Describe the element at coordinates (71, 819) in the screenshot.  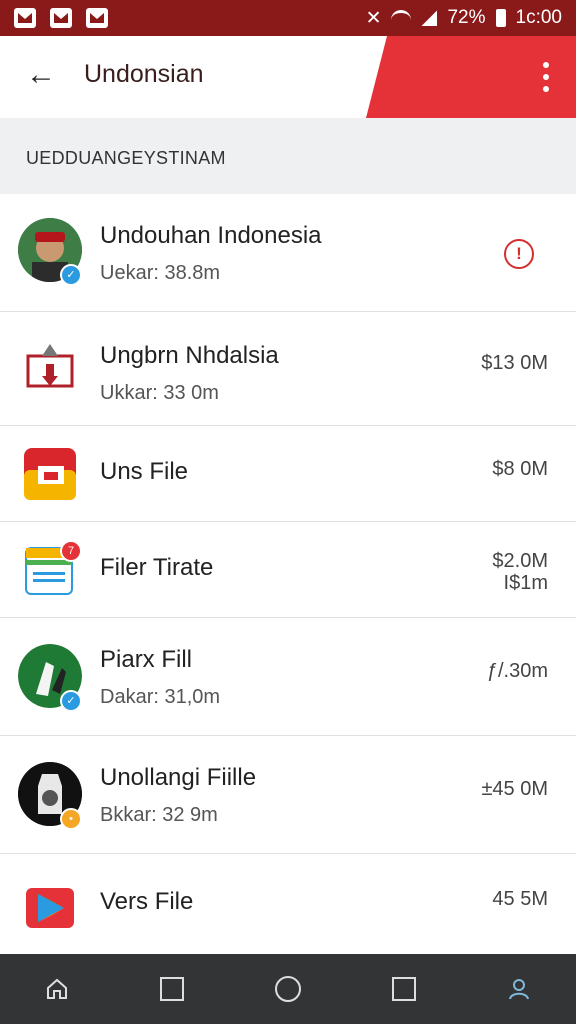
I see `status-badge-icon: •` at that location.